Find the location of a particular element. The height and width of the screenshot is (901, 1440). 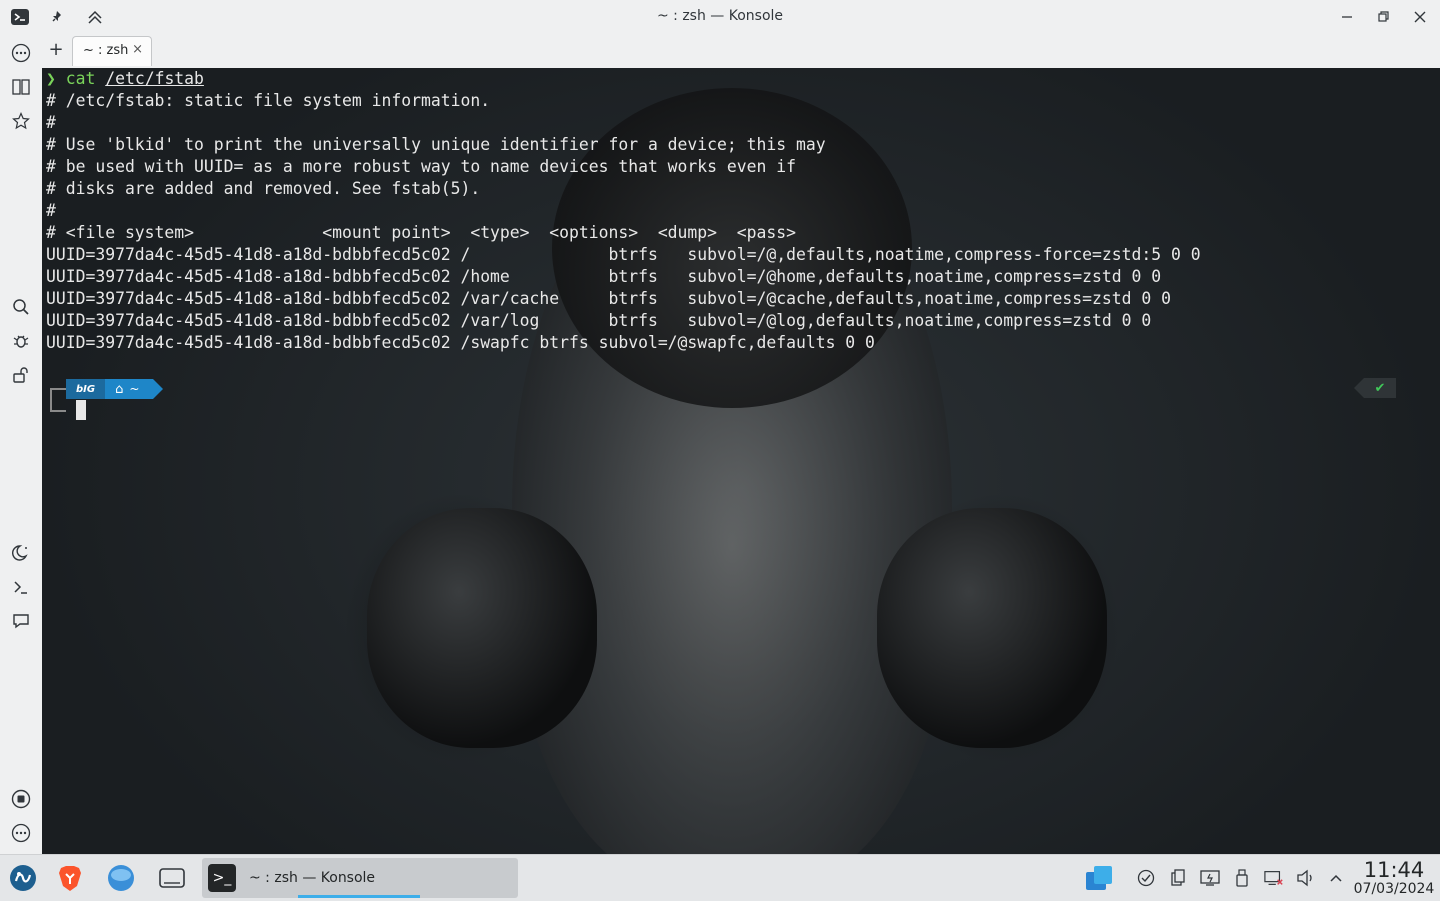

prompt-dir: ~ is located at coordinates (134, 389).